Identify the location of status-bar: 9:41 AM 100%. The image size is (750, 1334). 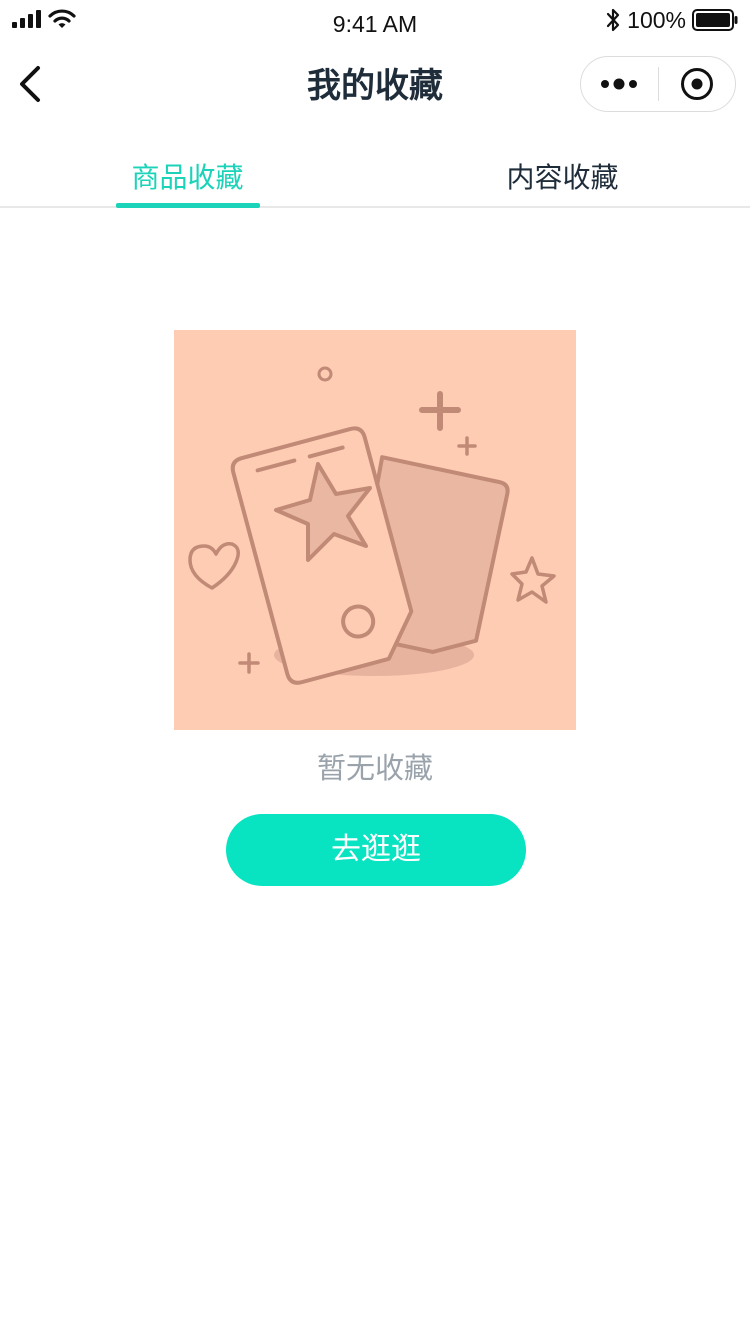
(375, 22).